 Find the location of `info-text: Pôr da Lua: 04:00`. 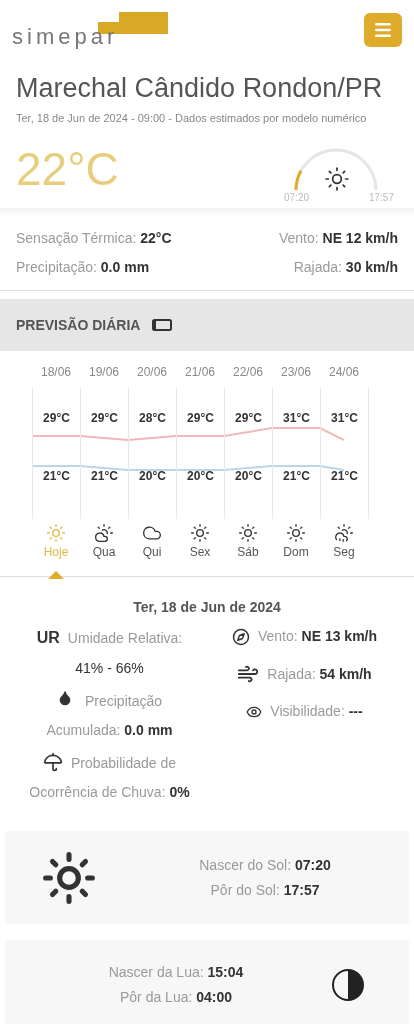

info-text: Pôr da Lua: 04:00 is located at coordinates (176, 998).